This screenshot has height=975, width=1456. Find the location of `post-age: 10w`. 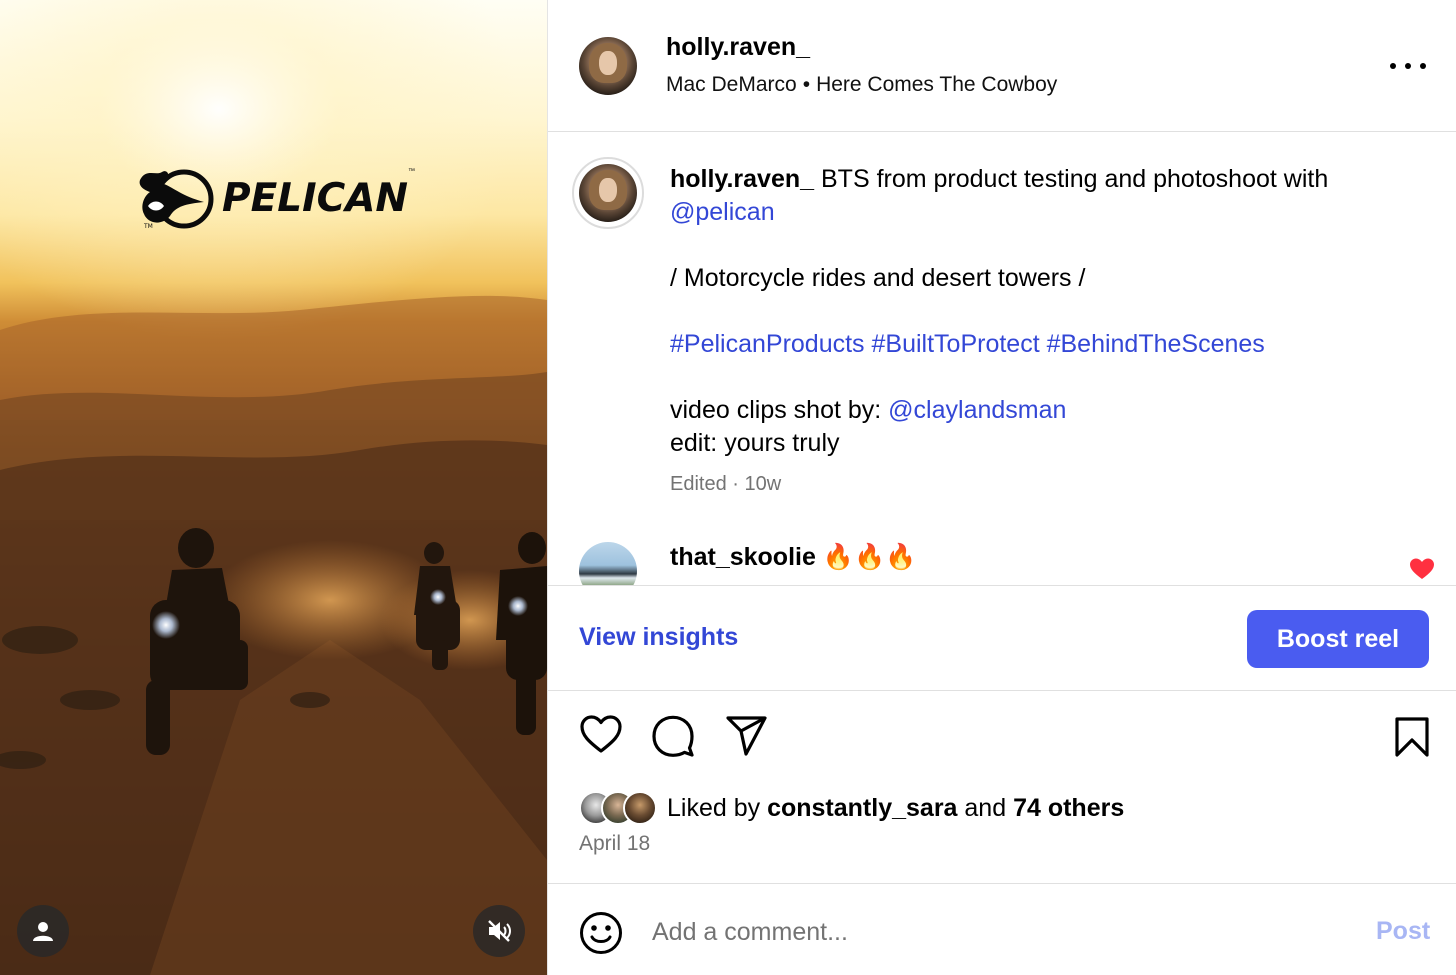

post-age: 10w is located at coordinates (763, 484).